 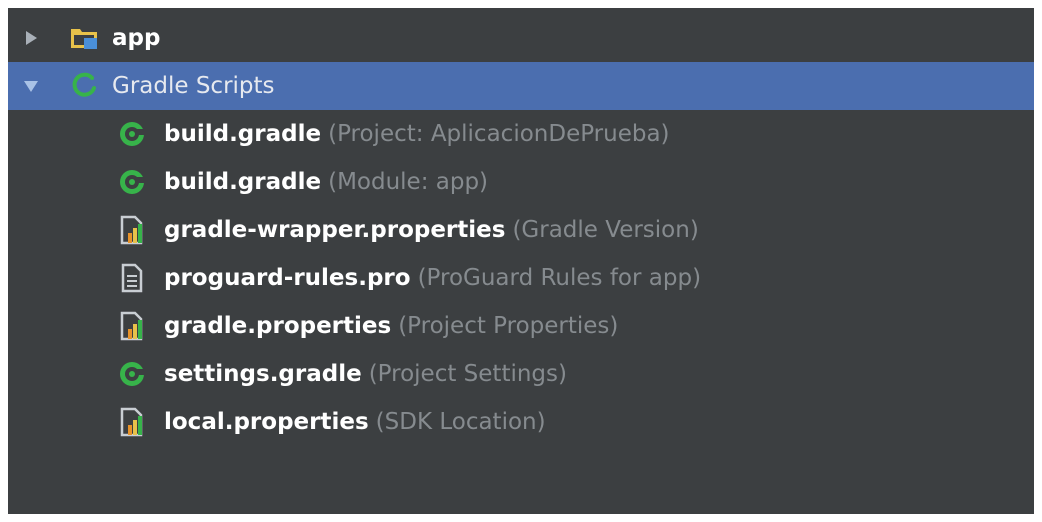 What do you see at coordinates (559, 278) in the screenshot?
I see `file-hint: (ProGuard Rules for app)` at bounding box center [559, 278].